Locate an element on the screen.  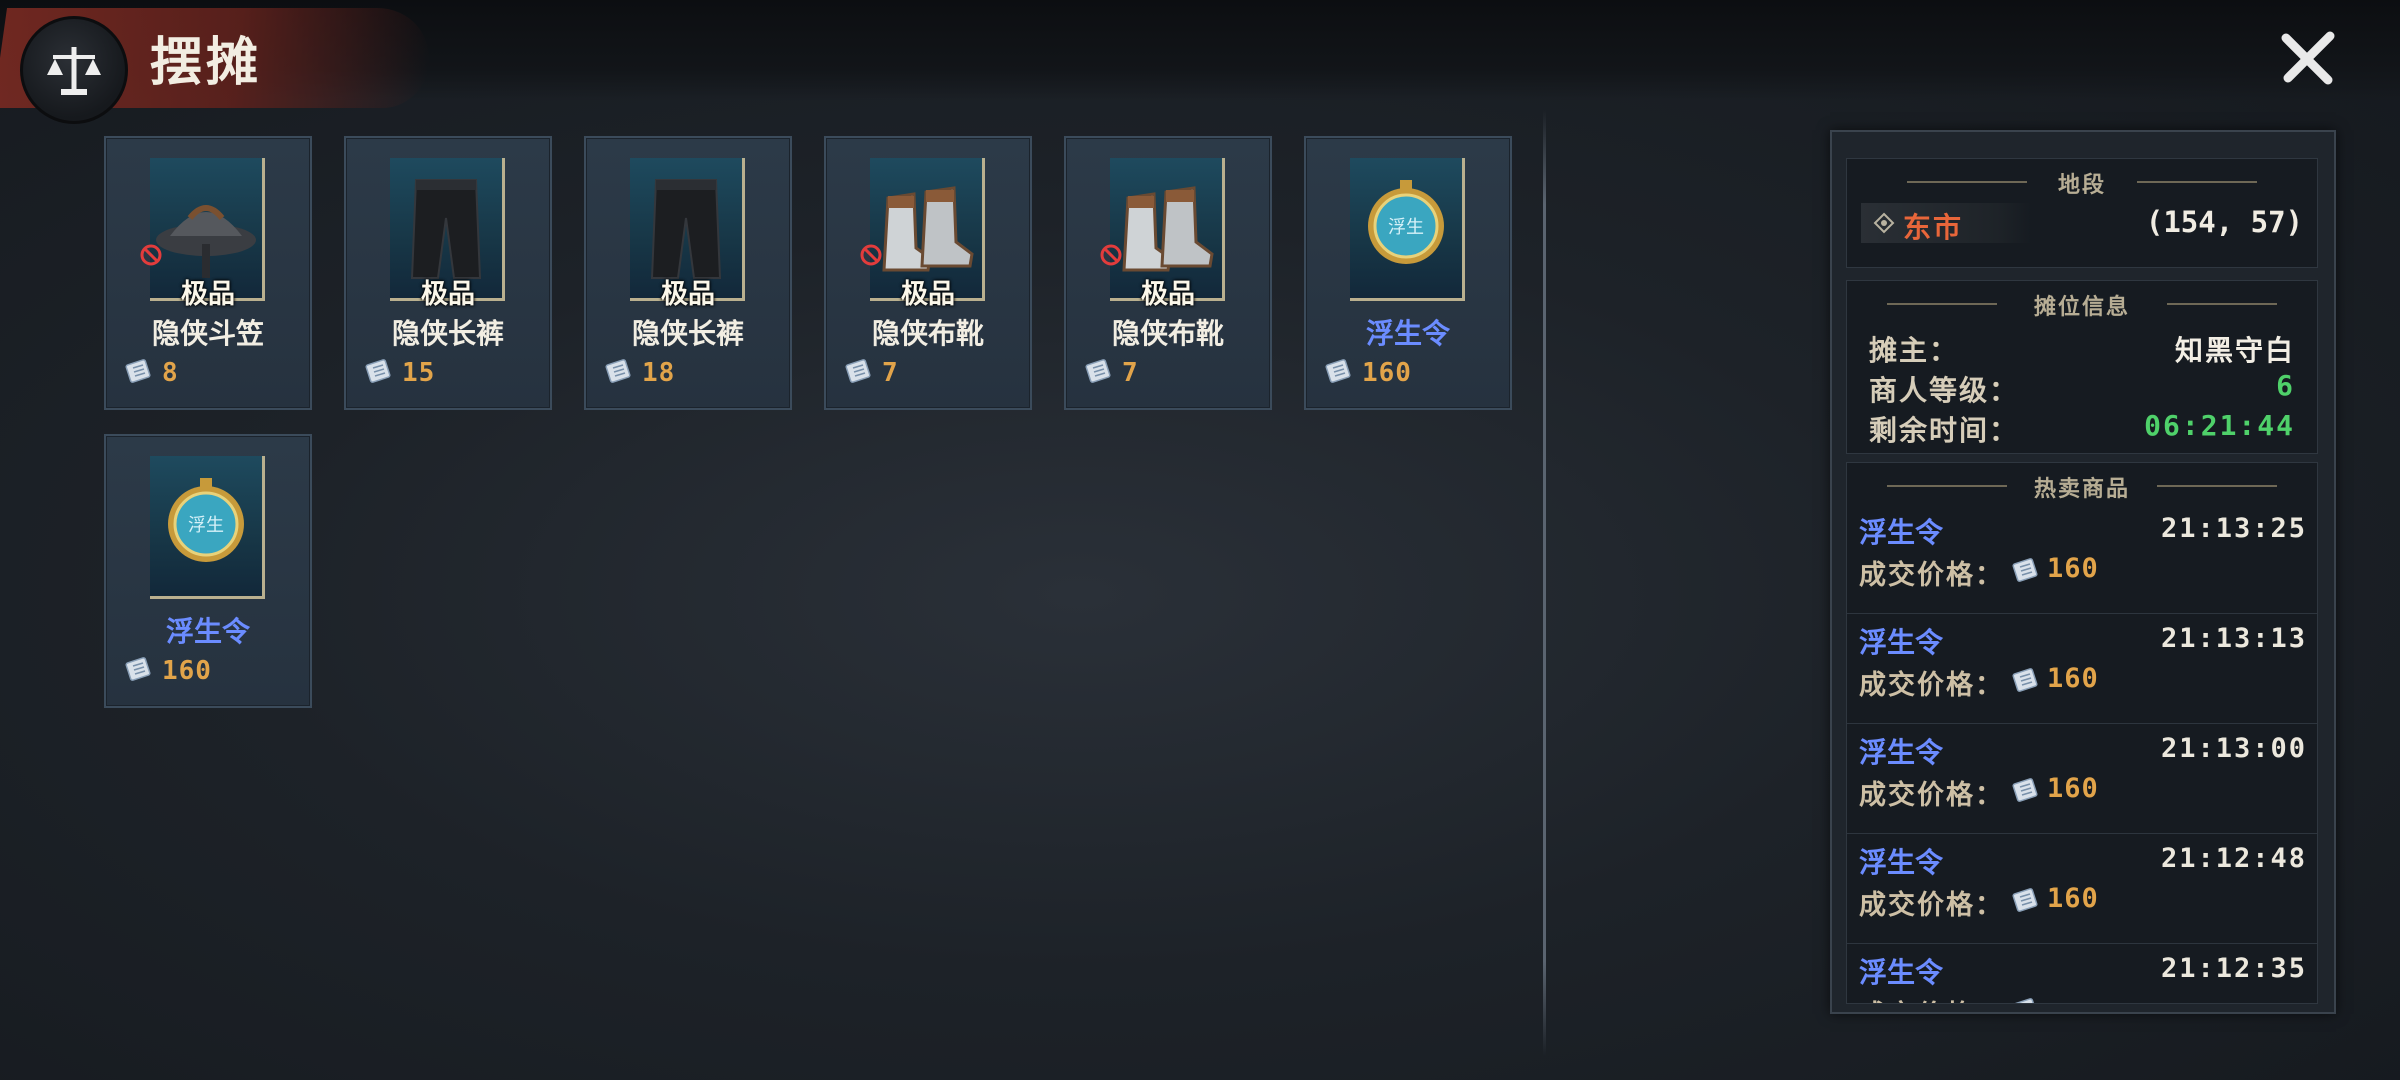
merchant-level: 6 is located at coordinates (2285, 385).